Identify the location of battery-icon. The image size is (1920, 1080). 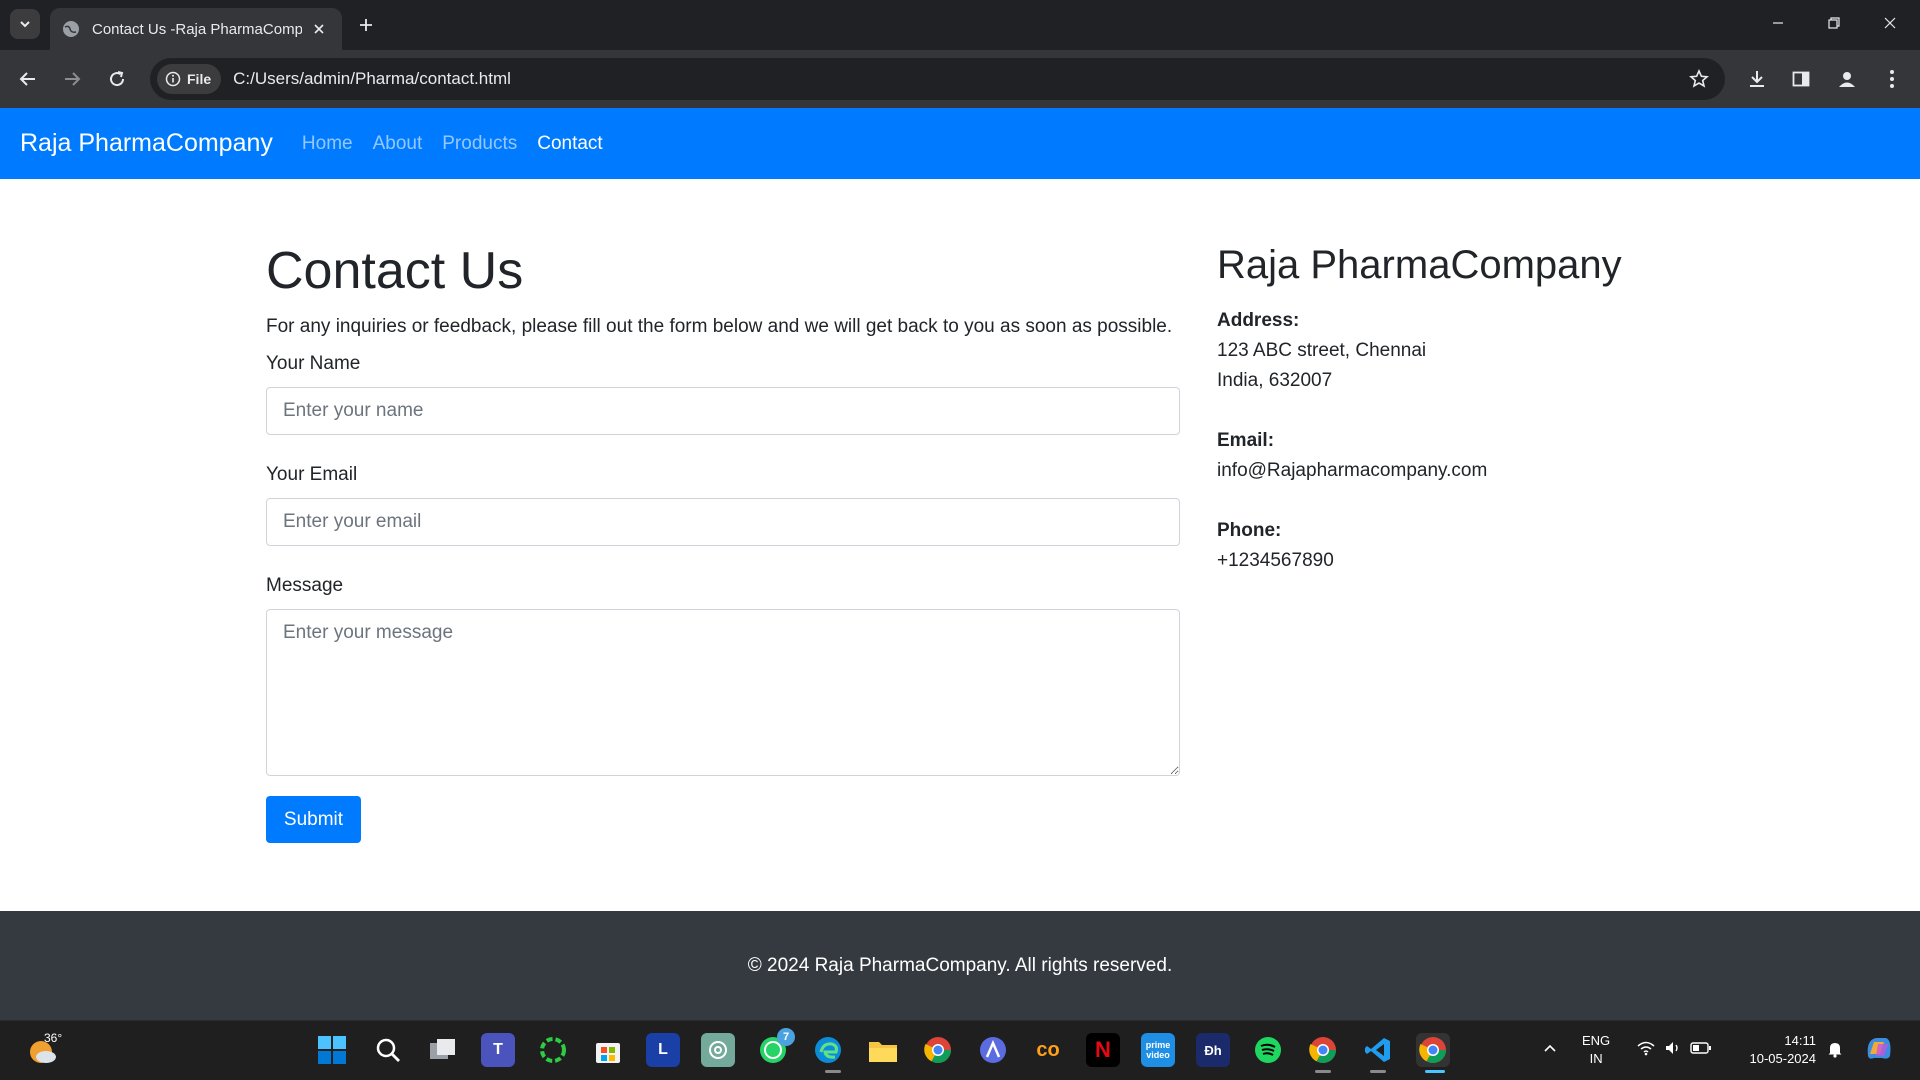
(1700, 1048).